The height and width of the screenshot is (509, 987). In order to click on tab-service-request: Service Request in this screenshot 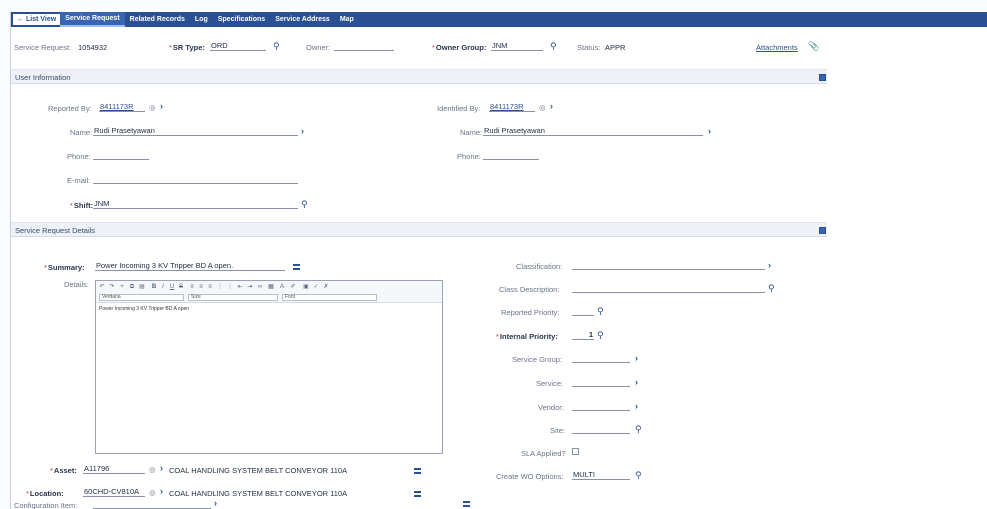, I will do `click(92, 19)`.